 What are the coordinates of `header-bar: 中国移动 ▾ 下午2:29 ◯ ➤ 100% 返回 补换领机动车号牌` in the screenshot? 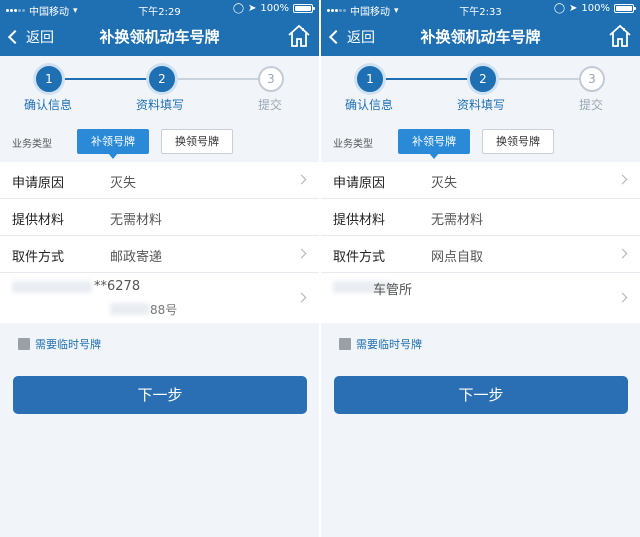 It's located at (159, 28).